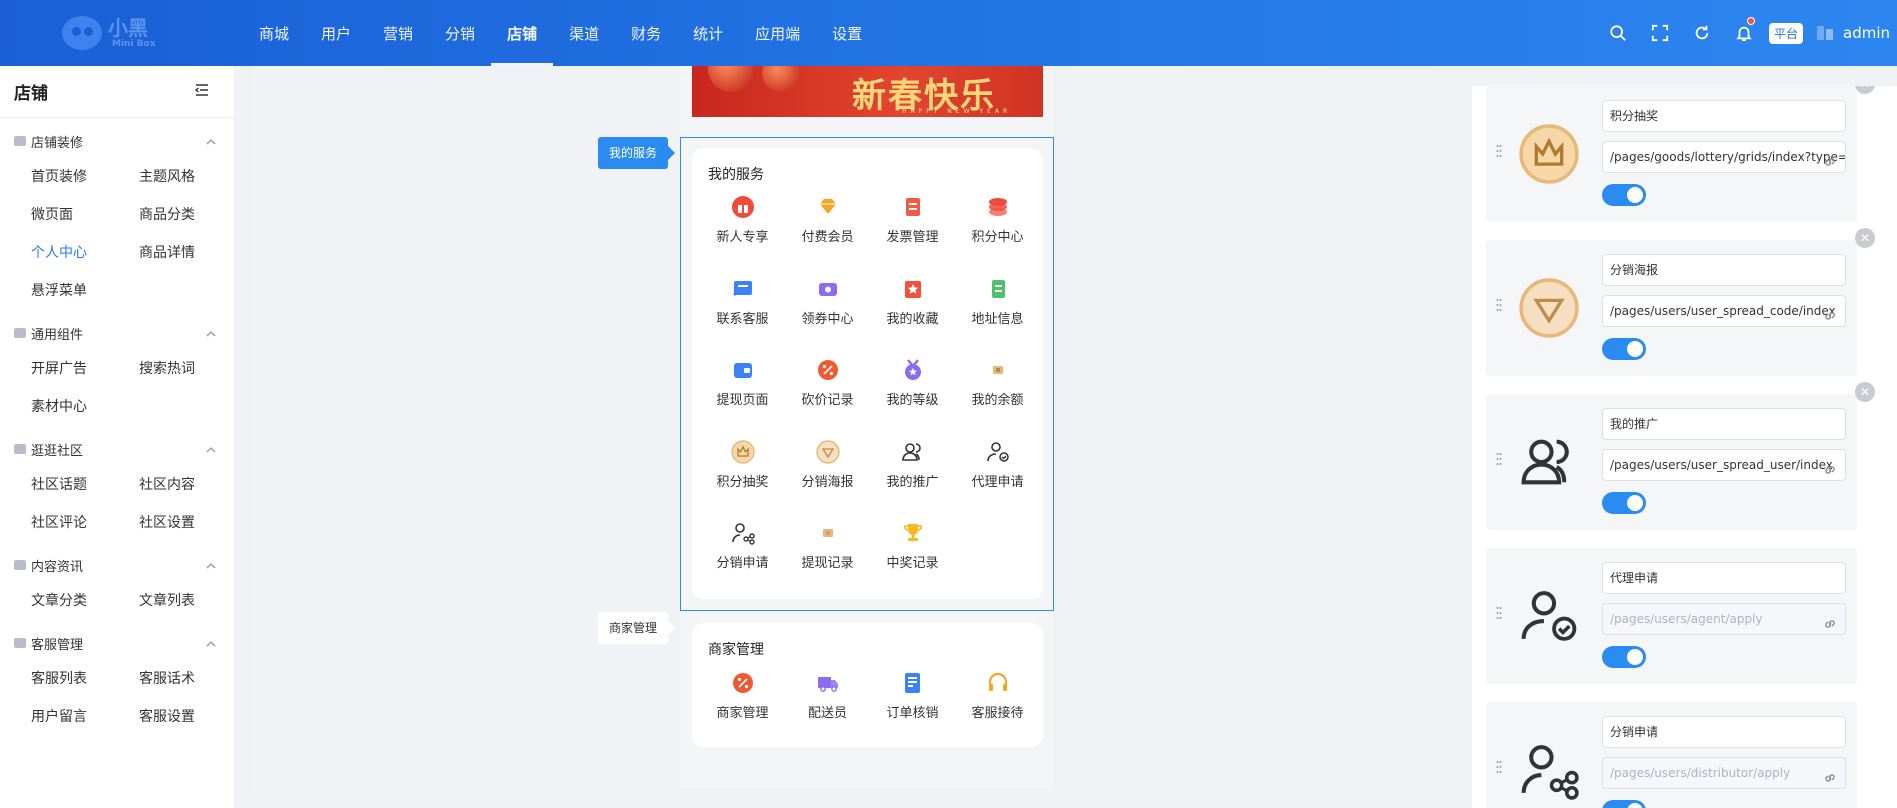 The height and width of the screenshot is (808, 1897). What do you see at coordinates (708, 33) in the screenshot?
I see `nav-item: 统计` at bounding box center [708, 33].